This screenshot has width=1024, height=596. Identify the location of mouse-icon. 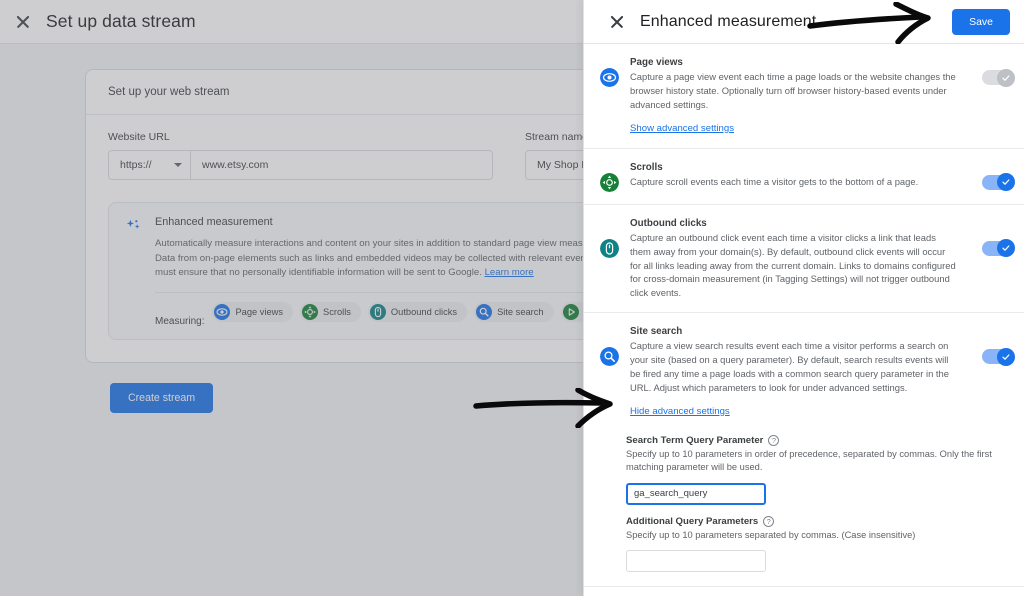
(609, 237).